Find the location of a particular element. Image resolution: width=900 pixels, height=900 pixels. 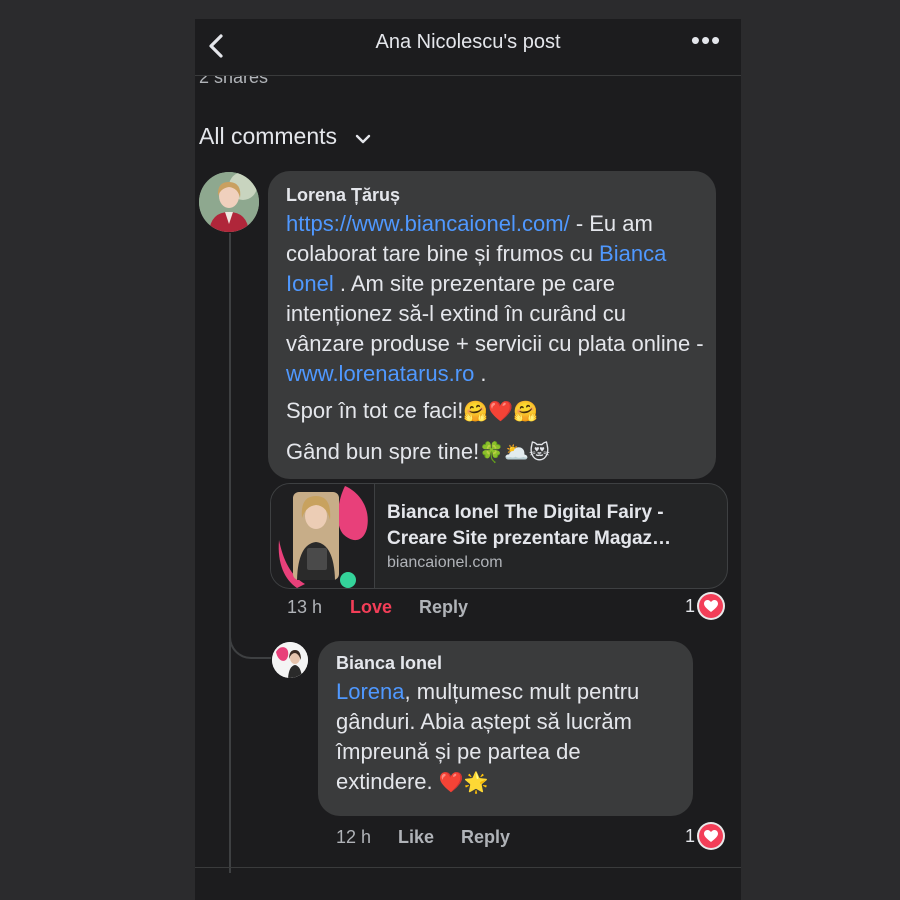

comments-filter-dropdown: All comments is located at coordinates (285, 137).